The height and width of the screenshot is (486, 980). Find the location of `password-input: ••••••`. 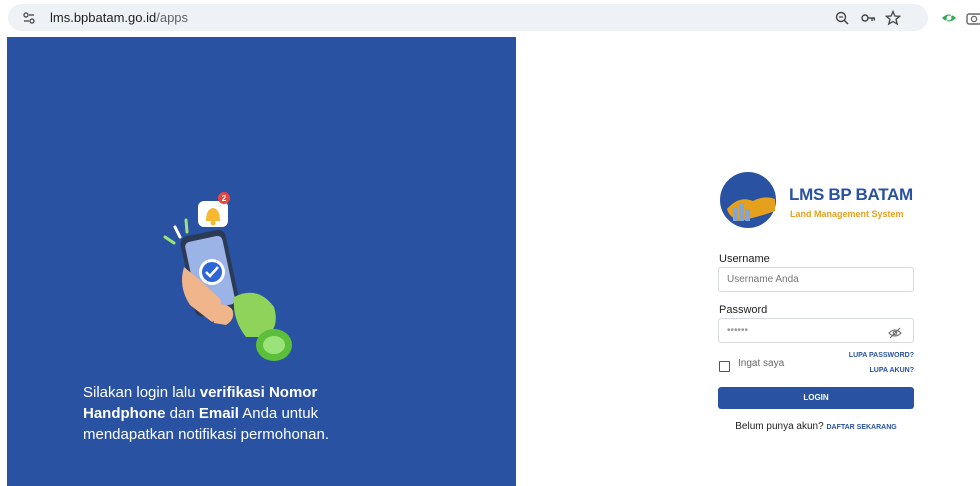

password-input: •••••• is located at coordinates (816, 330).